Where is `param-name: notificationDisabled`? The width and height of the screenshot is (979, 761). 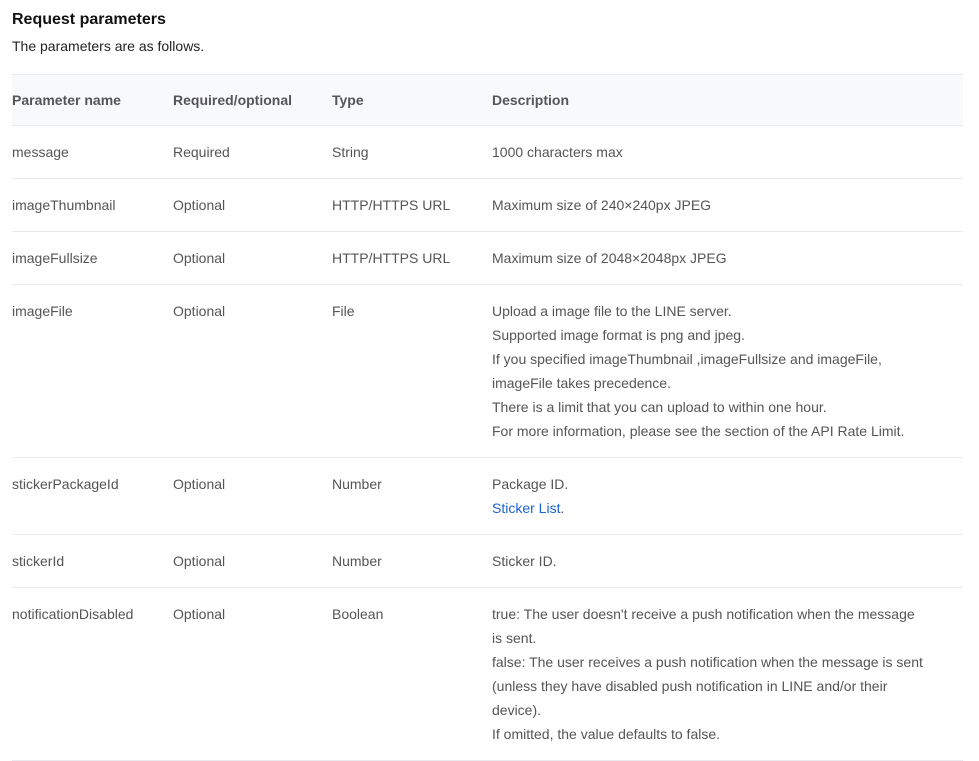 param-name: notificationDisabled is located at coordinates (92, 674).